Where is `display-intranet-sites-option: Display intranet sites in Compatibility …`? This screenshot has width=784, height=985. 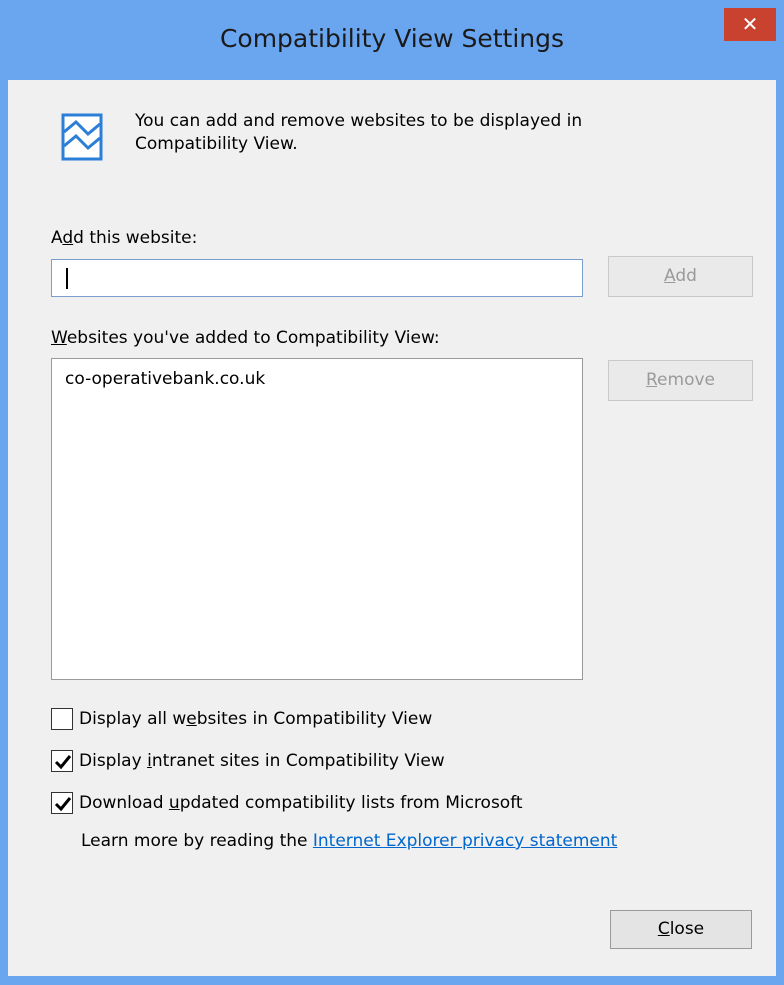
display-intranet-sites-option: Display intranet sites in Compatibility … is located at coordinates (248, 761).